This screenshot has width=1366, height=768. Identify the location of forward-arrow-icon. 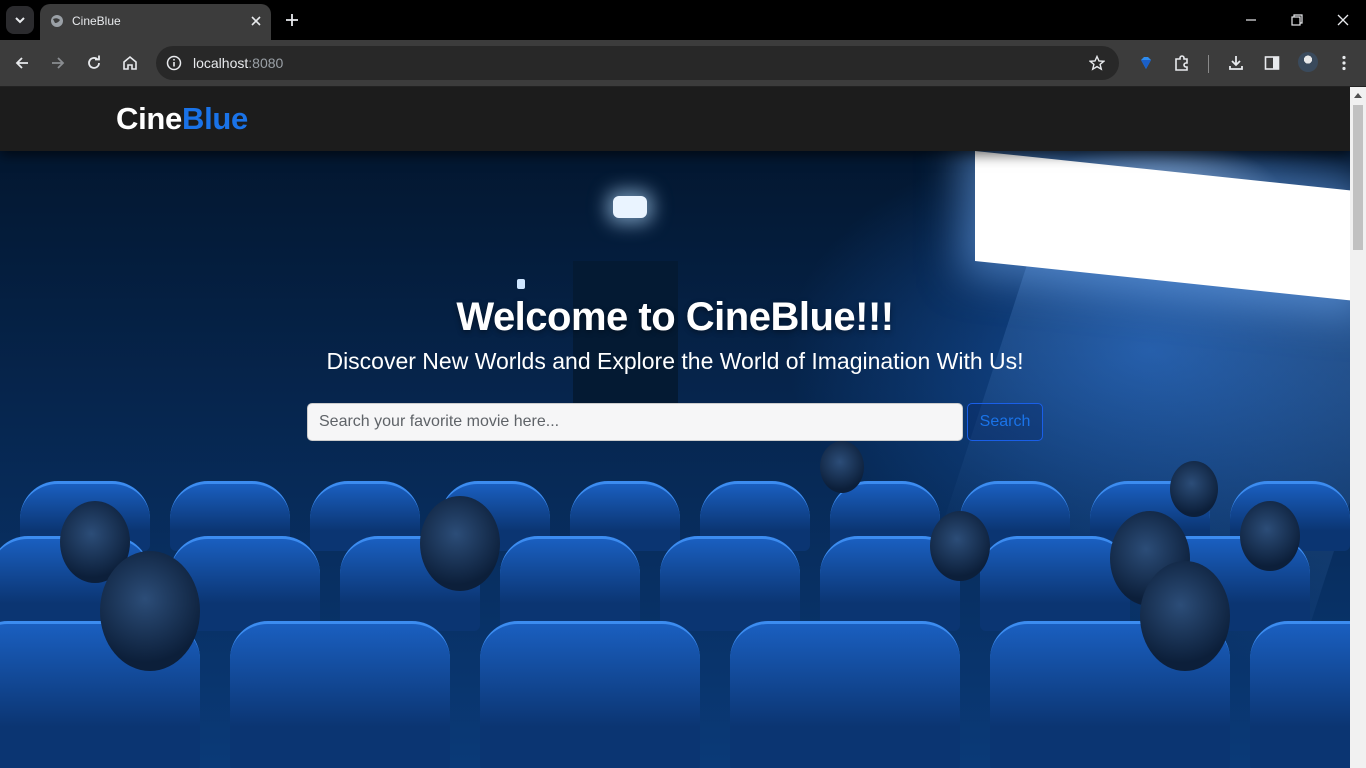
(58, 63).